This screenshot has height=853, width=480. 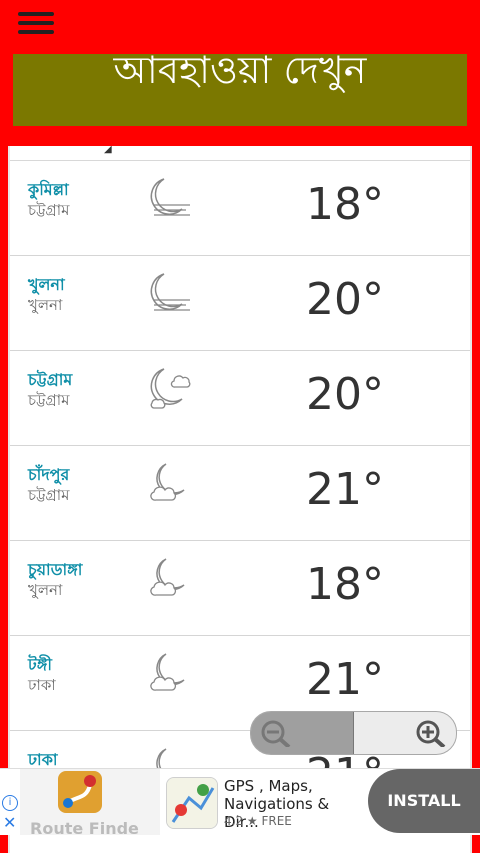 What do you see at coordinates (240, 588) in the screenshot?
I see `weather-row: চুয়াডাঙ্গা খুলনা 18°` at bounding box center [240, 588].